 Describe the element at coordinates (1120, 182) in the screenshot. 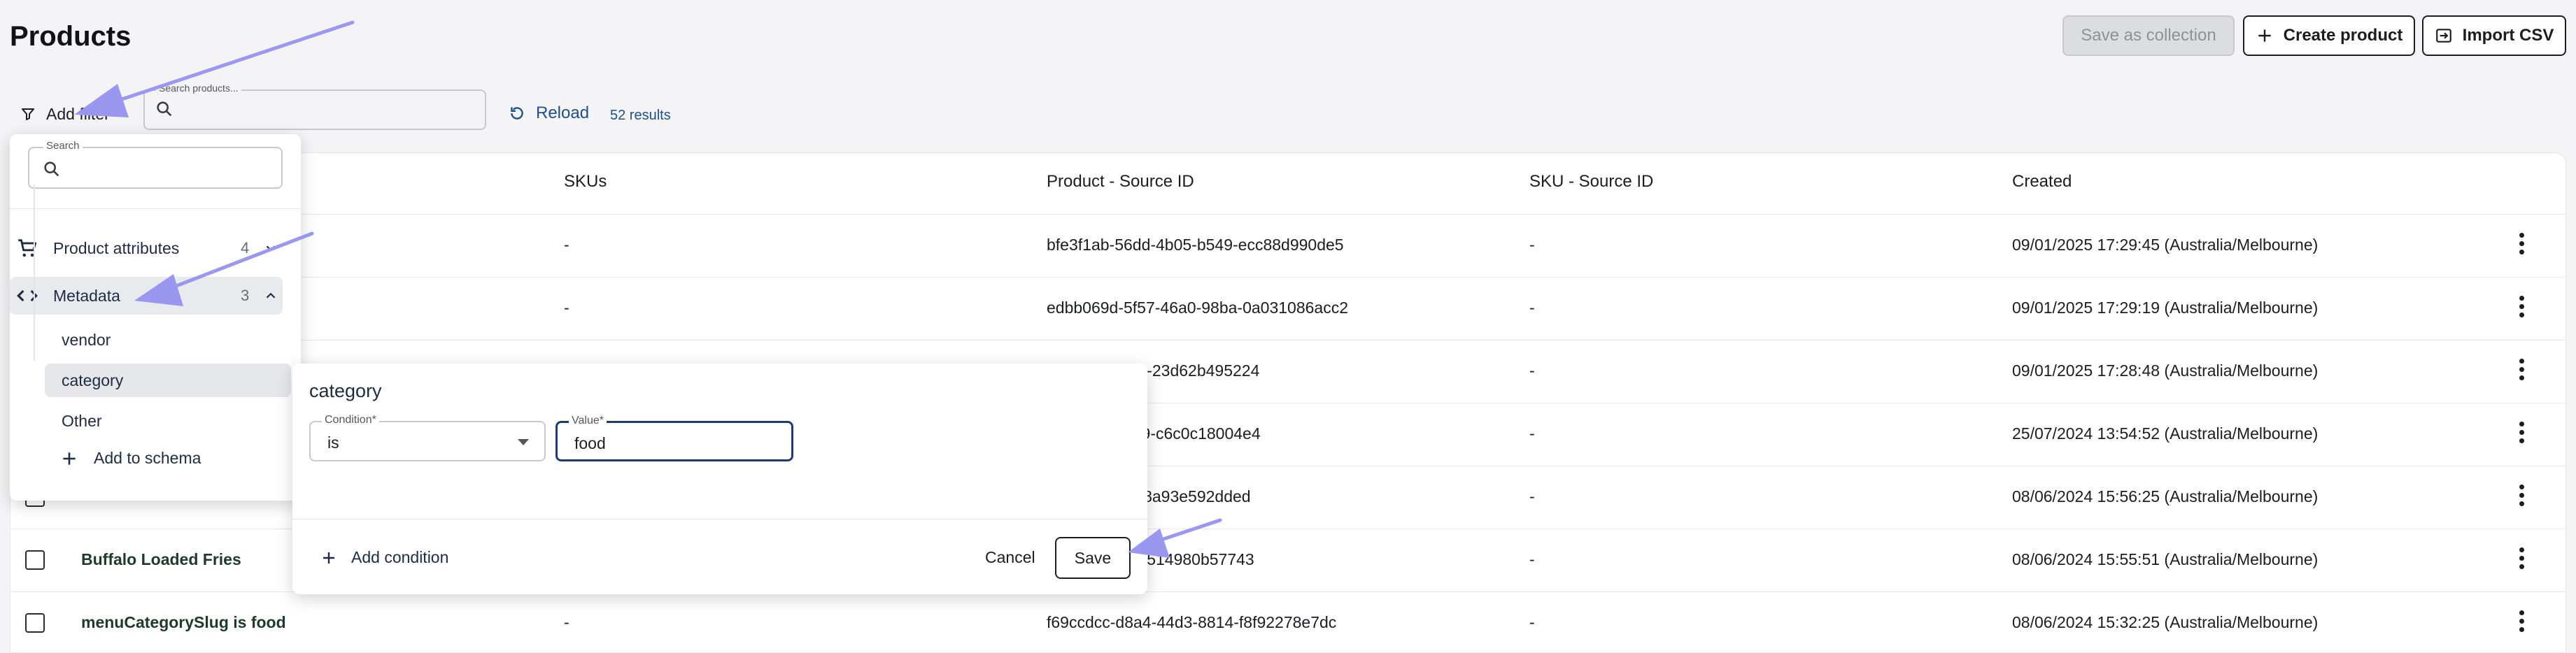

I see `column-header-product-source-id: Product - Source ID` at that location.